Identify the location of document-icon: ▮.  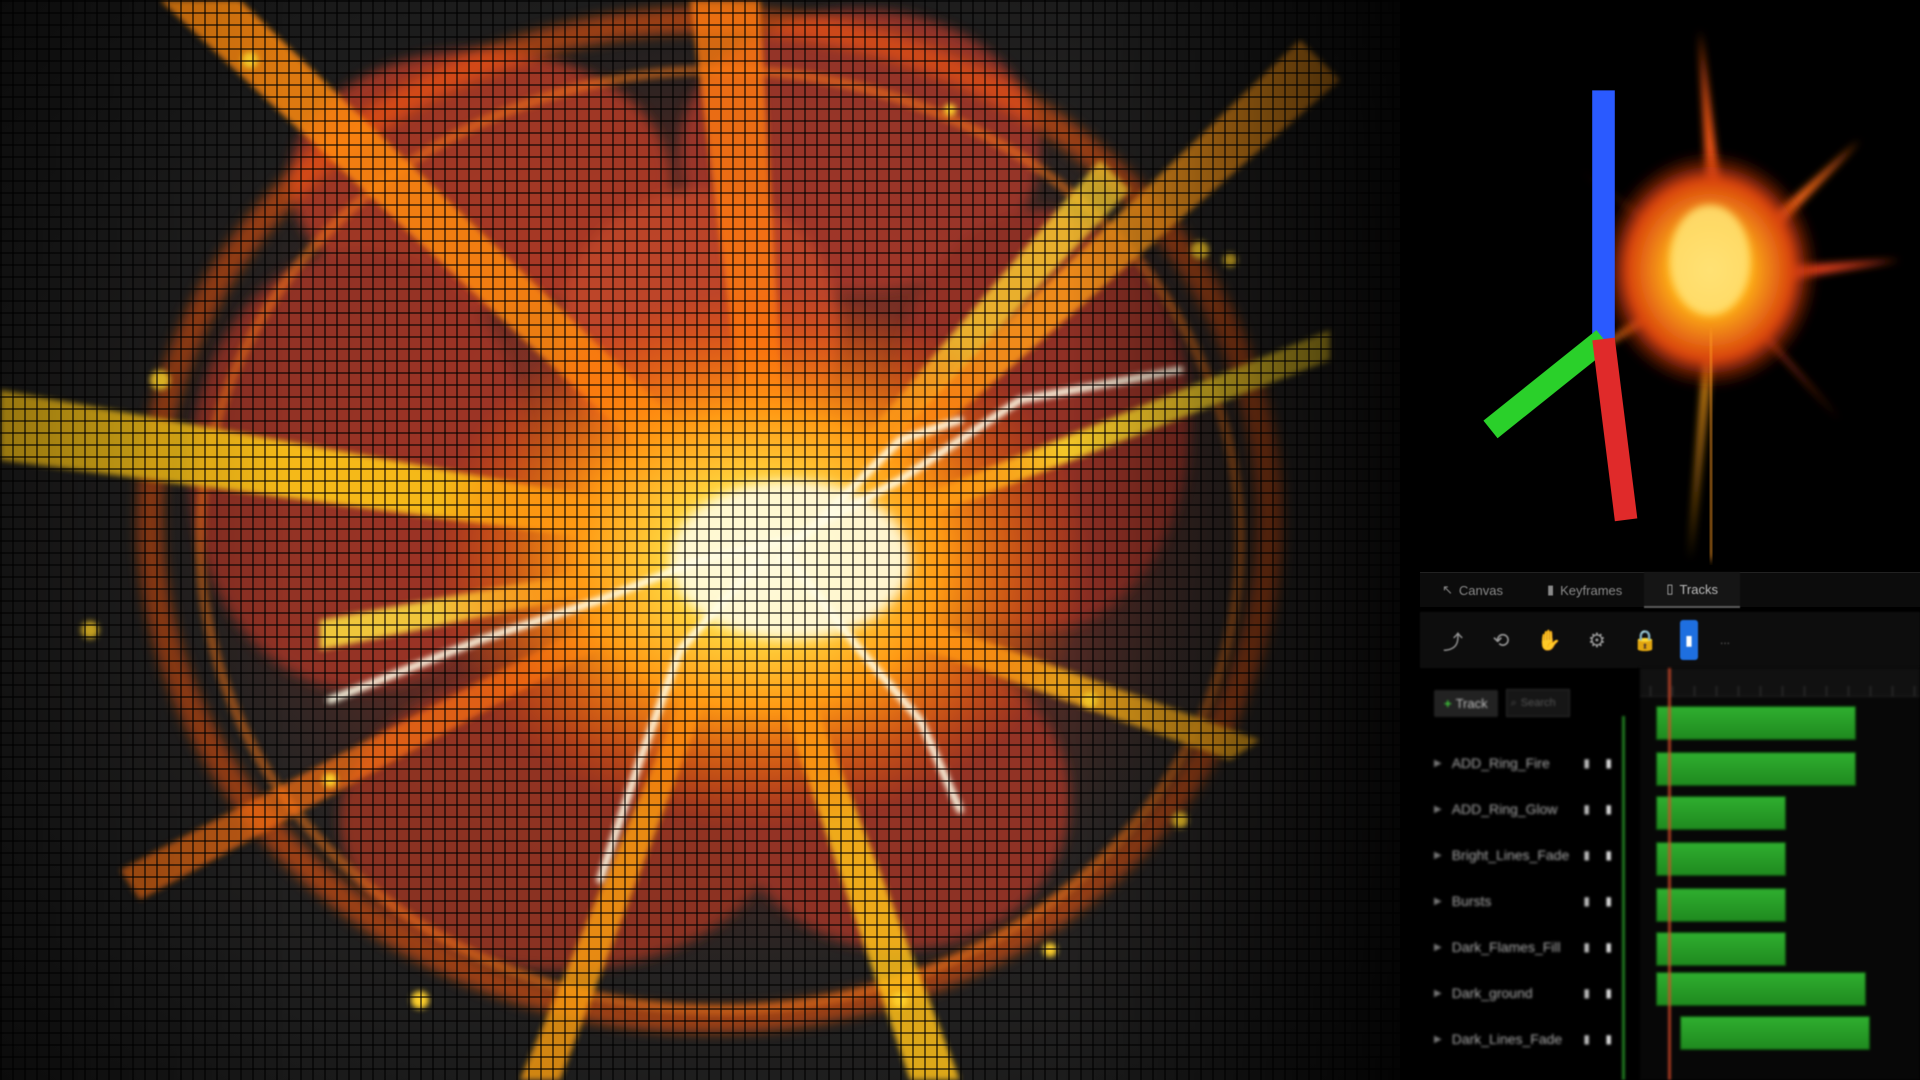
(1550, 589).